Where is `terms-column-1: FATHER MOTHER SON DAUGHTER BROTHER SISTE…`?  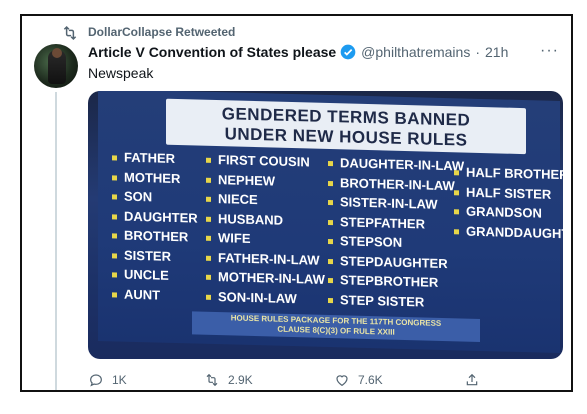
terms-column-1: FATHER MOTHER SON DAUGHTER BROTHER SISTE… is located at coordinates (155, 228).